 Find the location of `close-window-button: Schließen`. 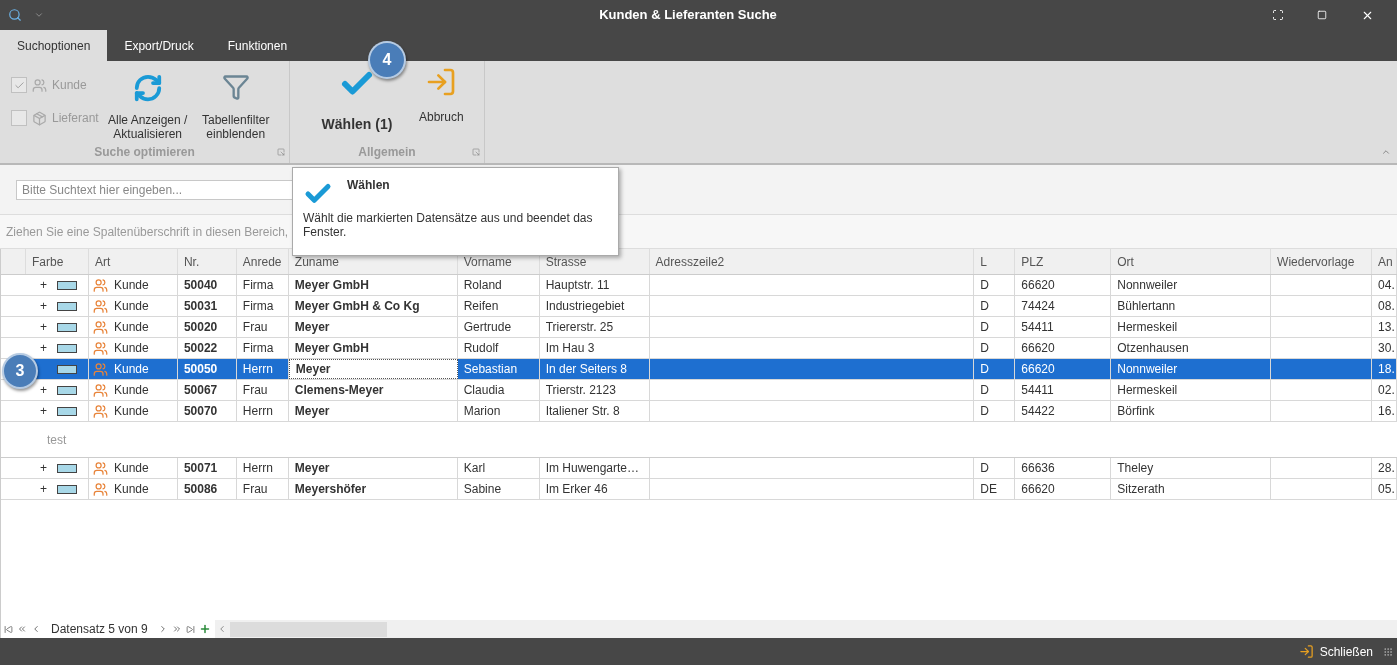

close-window-button: Schließen is located at coordinates (1335, 651).